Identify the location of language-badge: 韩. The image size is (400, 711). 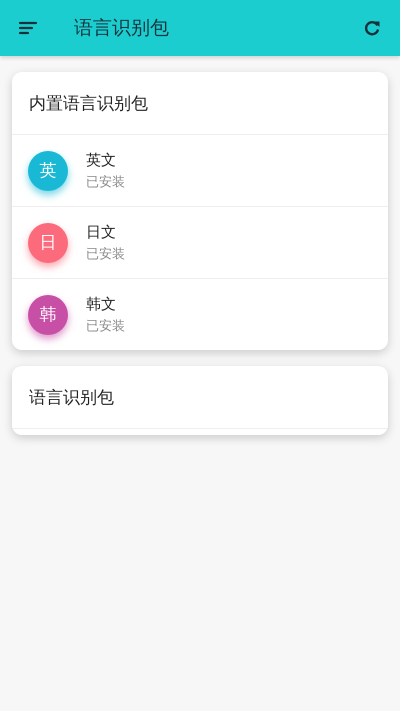
(48, 314).